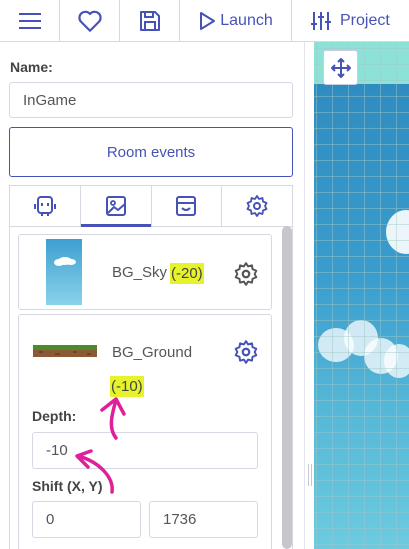 The height and width of the screenshot is (549, 409). What do you see at coordinates (140, 272) in the screenshot?
I see `background-name: BG_Sky` at bounding box center [140, 272].